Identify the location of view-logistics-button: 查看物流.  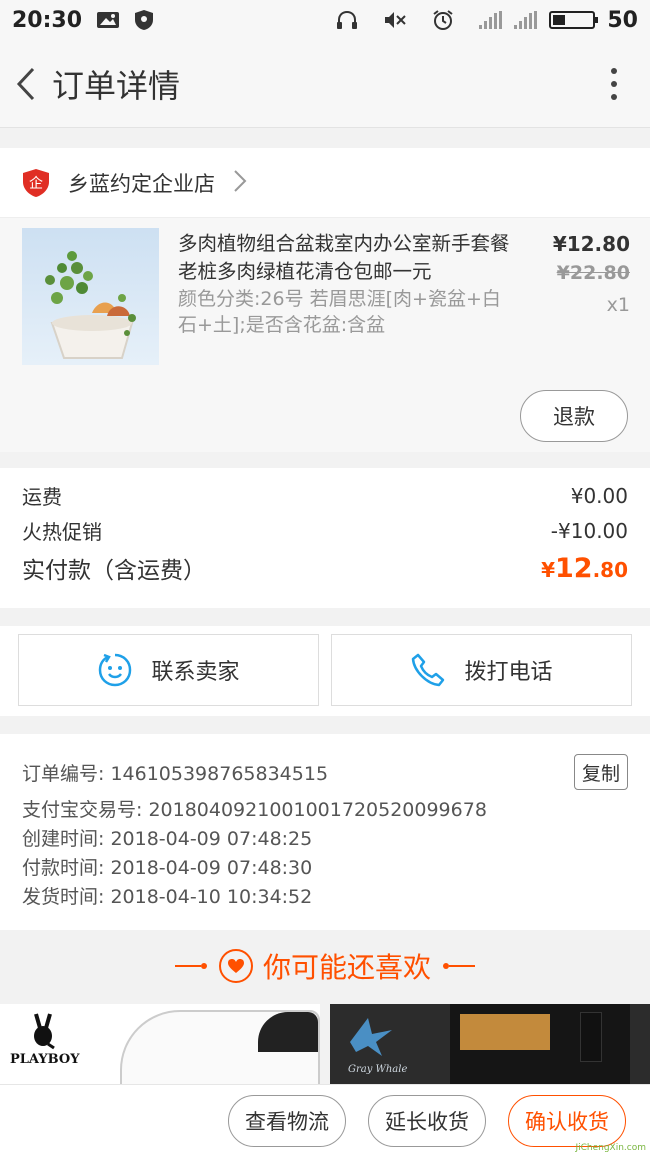
(287, 1121).